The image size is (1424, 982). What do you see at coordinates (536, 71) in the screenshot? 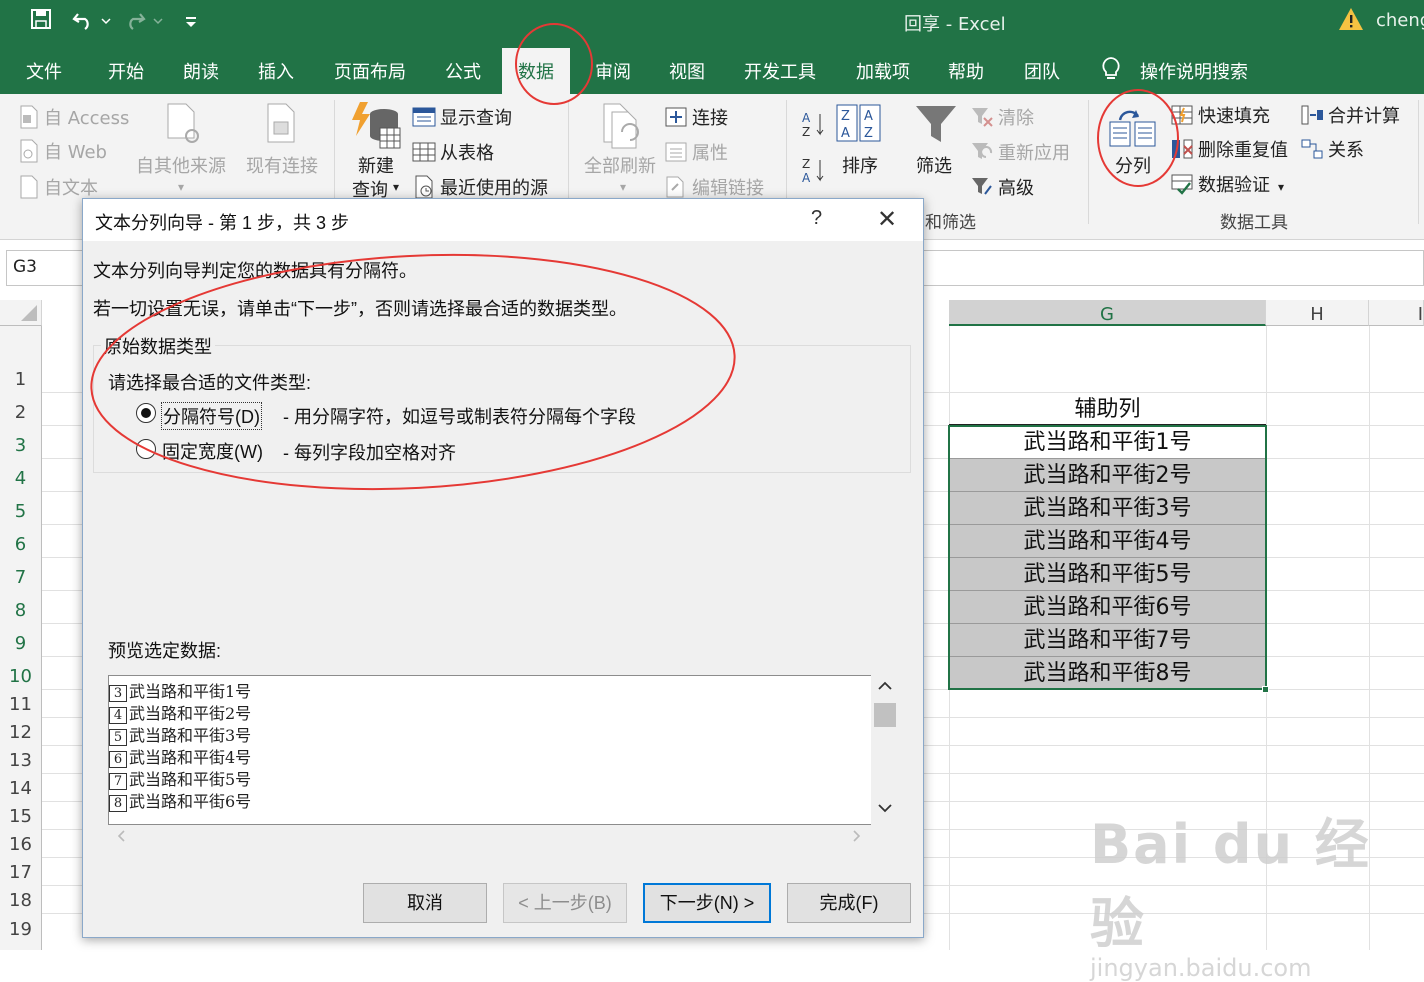
I see `tab-data: 数据` at bounding box center [536, 71].